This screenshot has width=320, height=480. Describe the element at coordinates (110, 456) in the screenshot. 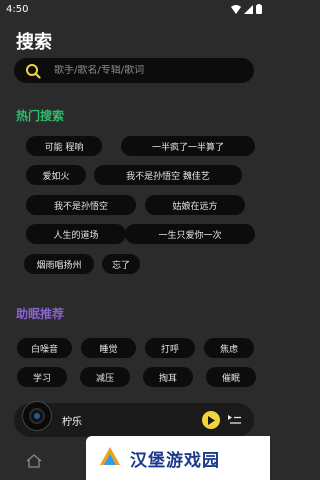

I see `watermark-logo` at that location.